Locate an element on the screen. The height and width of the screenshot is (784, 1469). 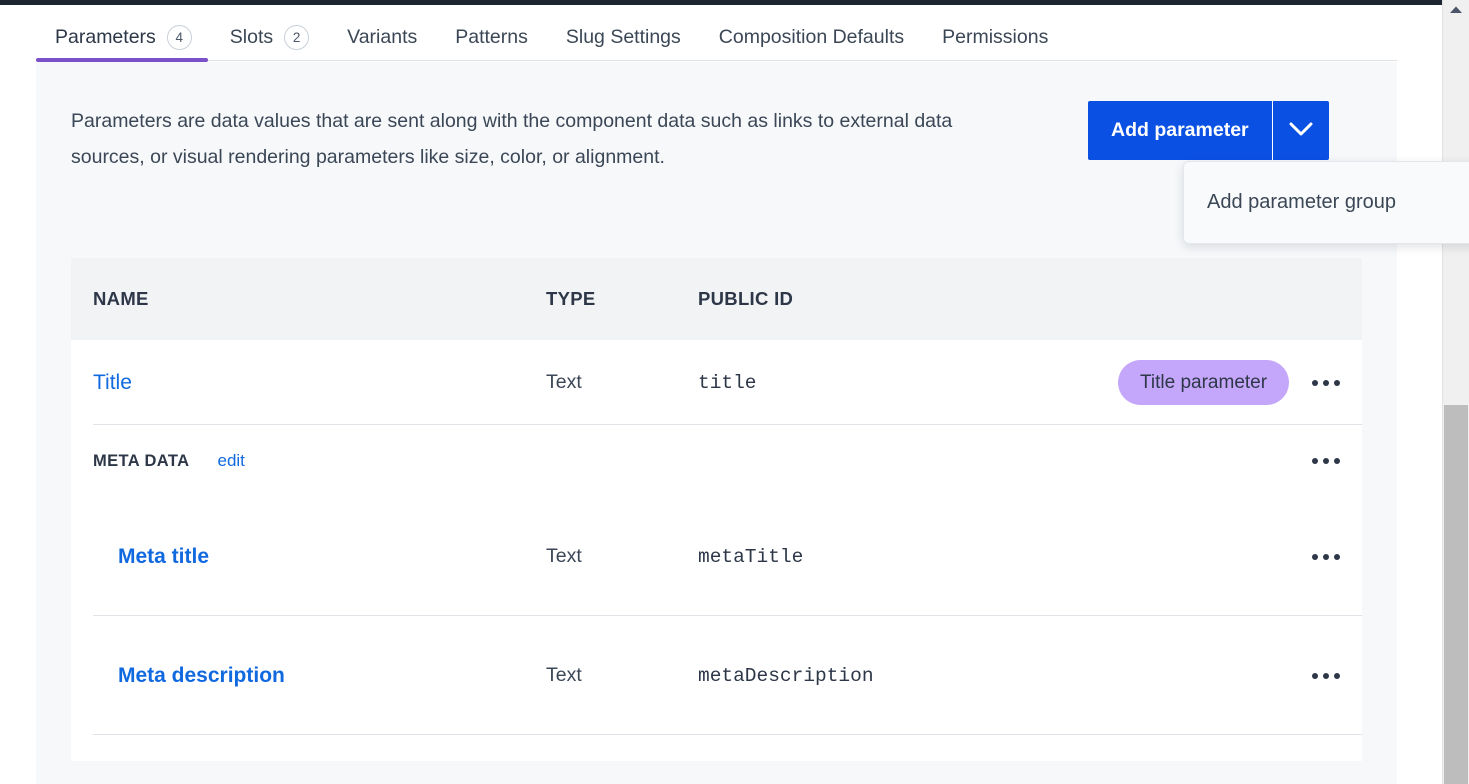
chevron-down-icon is located at coordinates (1301, 130).